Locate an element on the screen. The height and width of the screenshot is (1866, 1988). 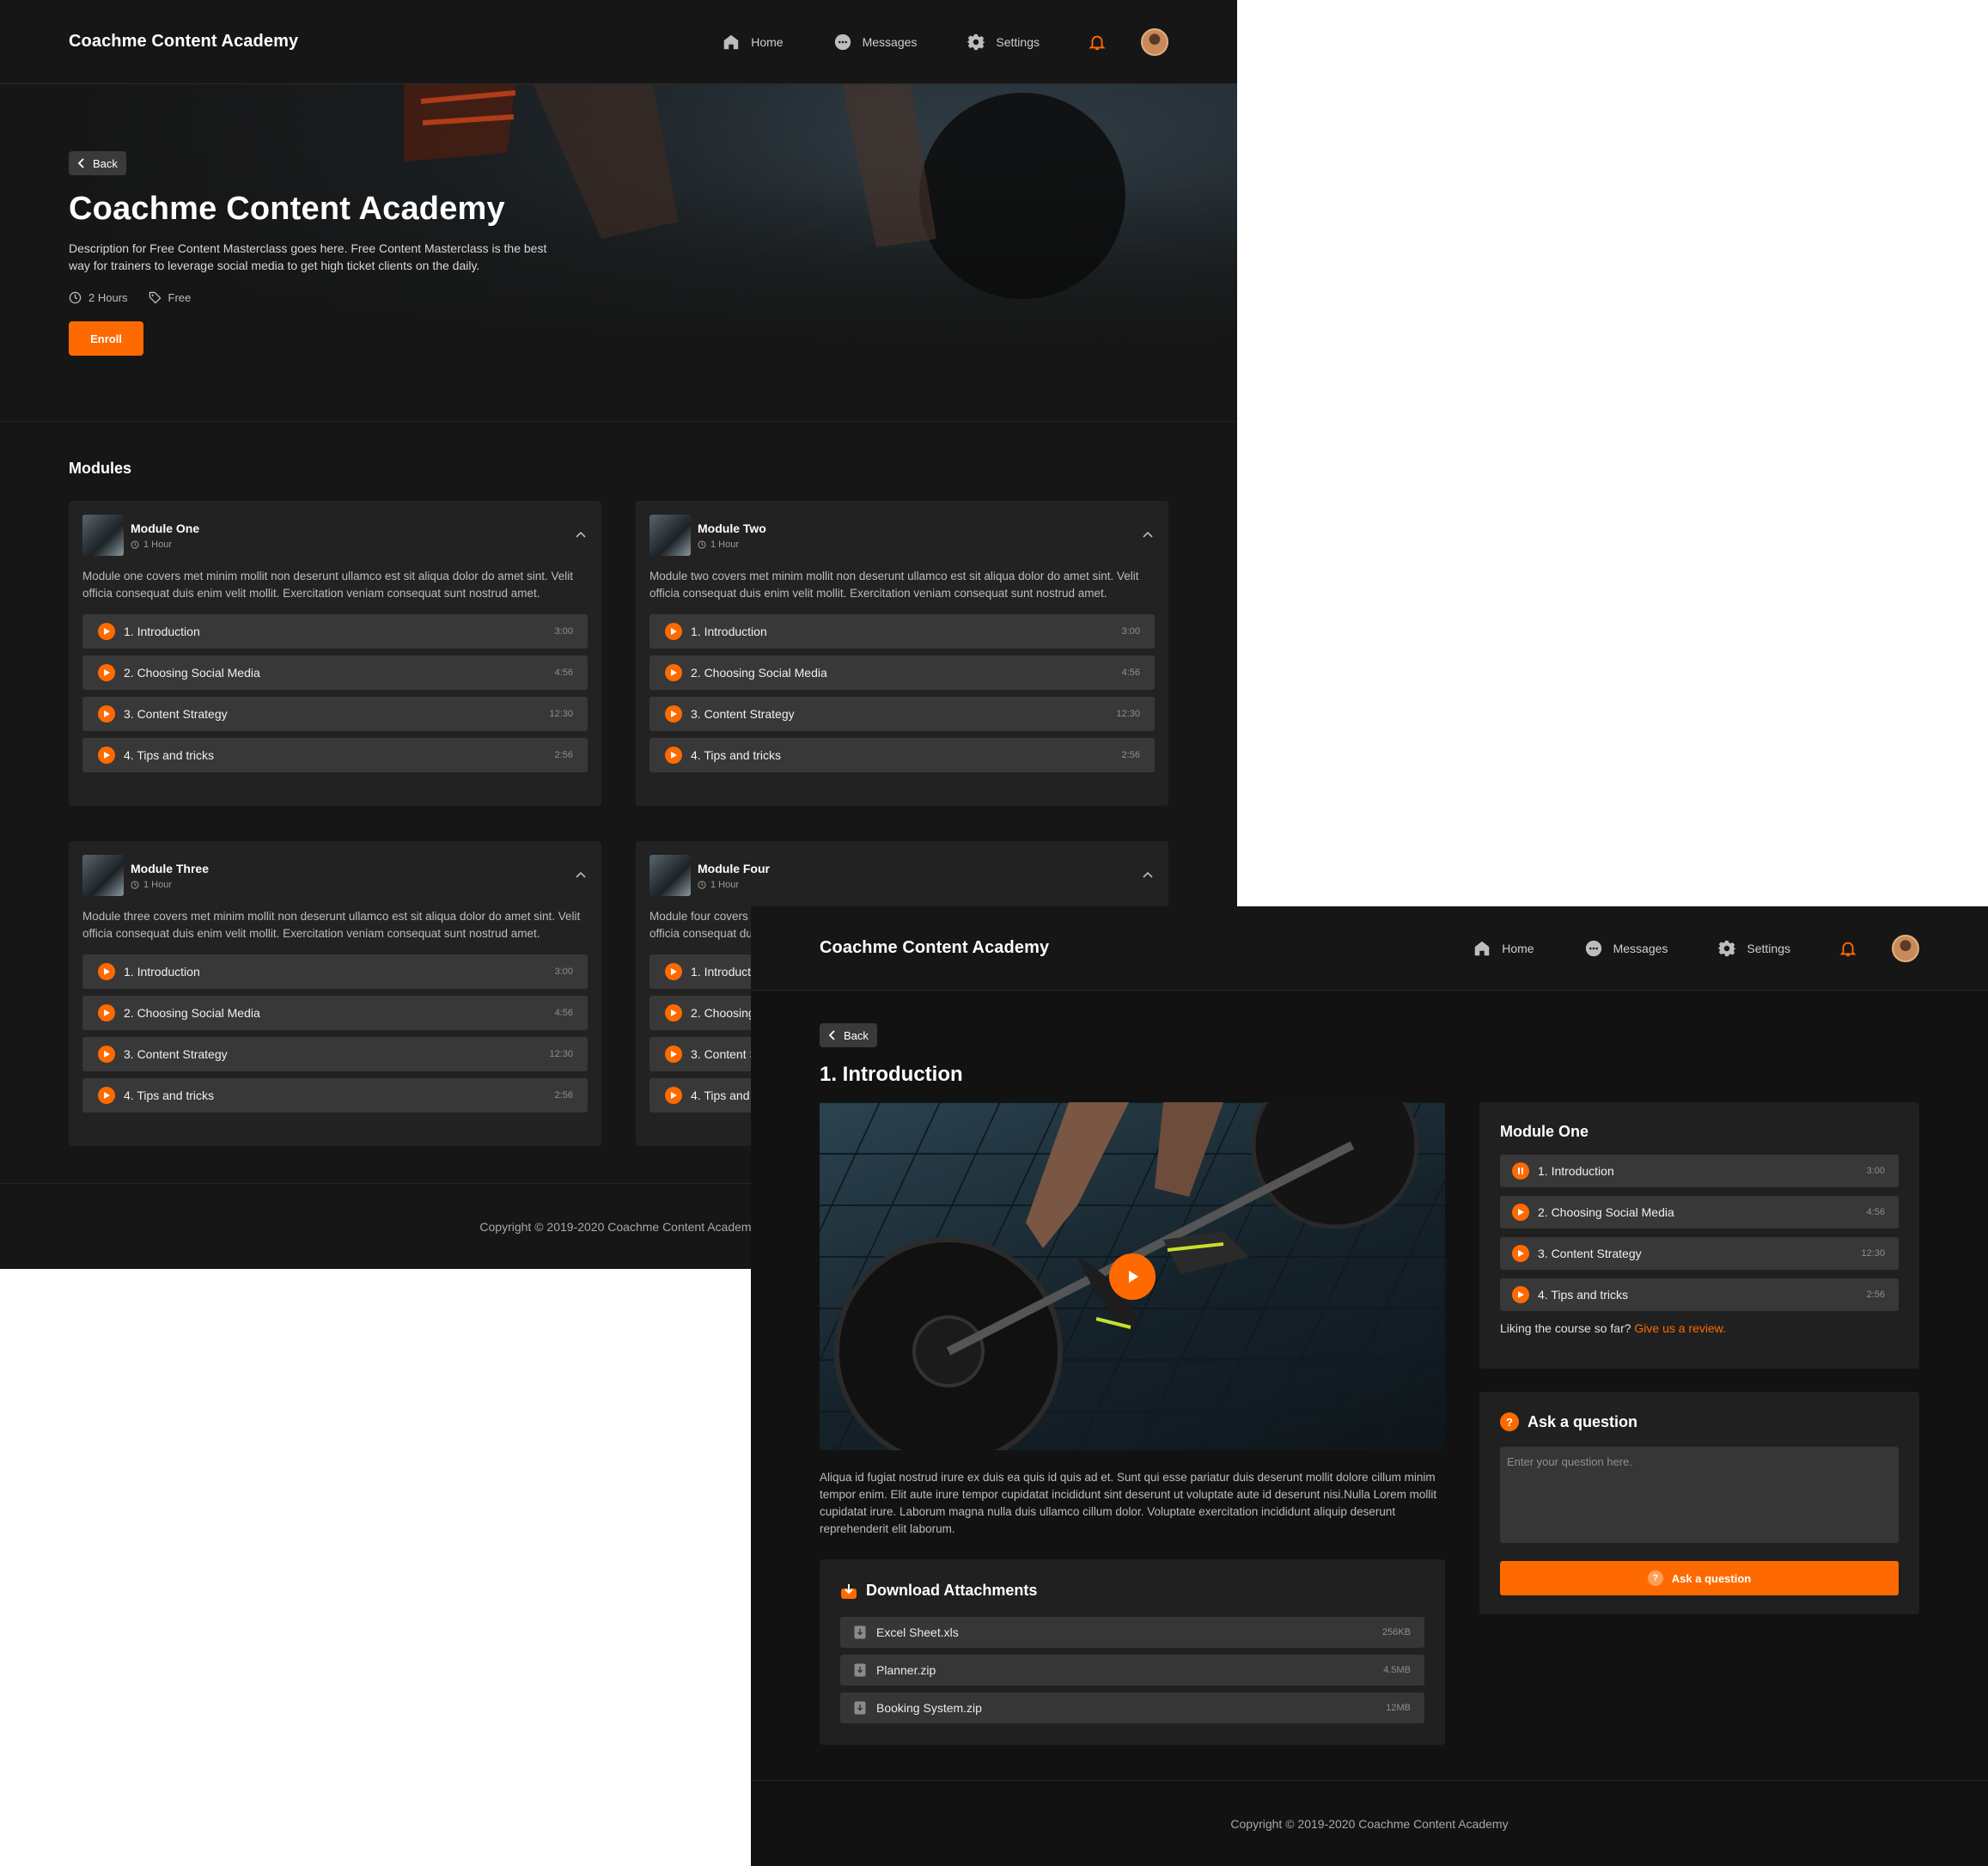
attachment-name: Booking System.zip is located at coordinates (929, 1708).